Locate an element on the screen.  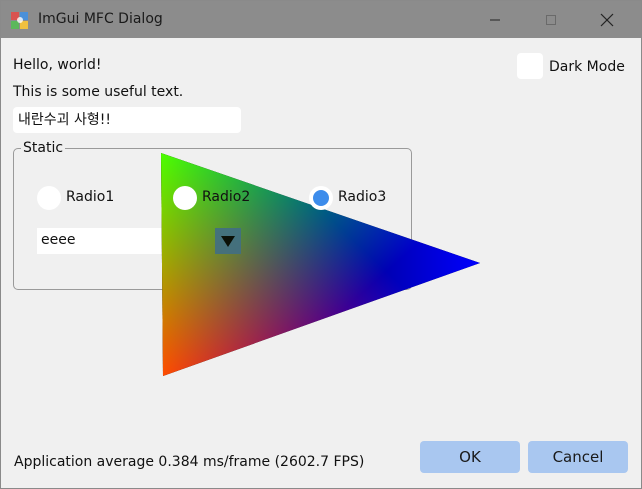
dark-mode-checkbox is located at coordinates (530, 66).